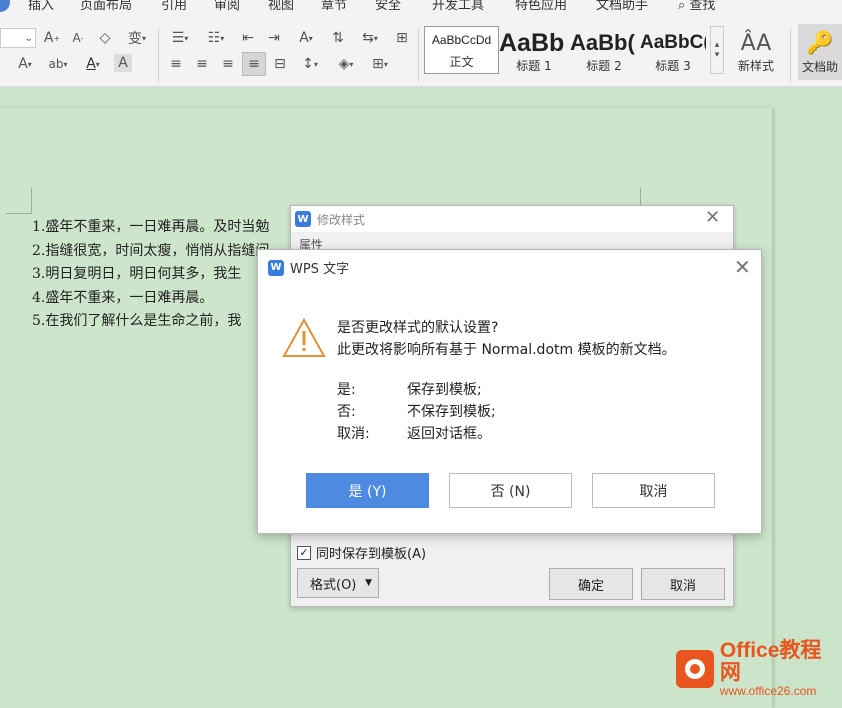 This screenshot has width=842, height=708. What do you see at coordinates (338, 583) in the screenshot?
I see `format-button: 格式(O) ▼` at bounding box center [338, 583].